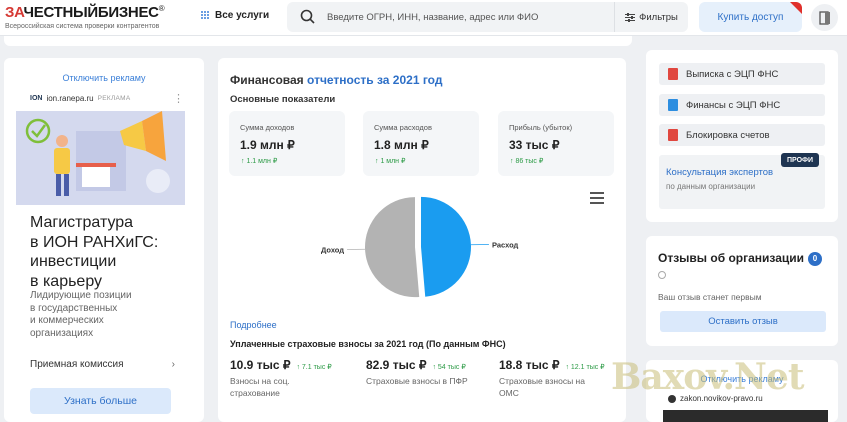  What do you see at coordinates (85, 12) in the screenshot?
I see `site-logo: ЗАЧЕСТНЫЙБИЗНЕС®` at bounding box center [85, 12].